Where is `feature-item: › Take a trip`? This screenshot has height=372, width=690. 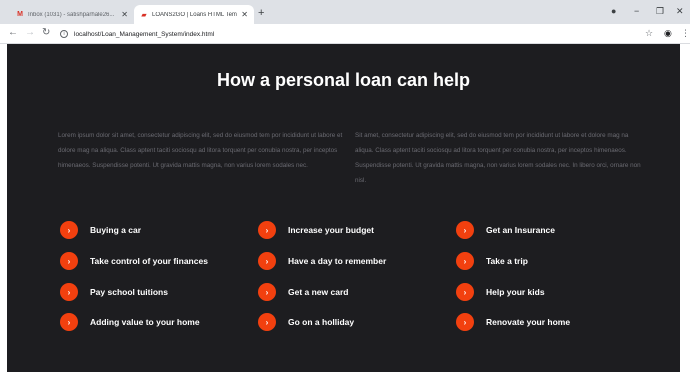
feature-item: › Take a trip is located at coordinates (492, 261).